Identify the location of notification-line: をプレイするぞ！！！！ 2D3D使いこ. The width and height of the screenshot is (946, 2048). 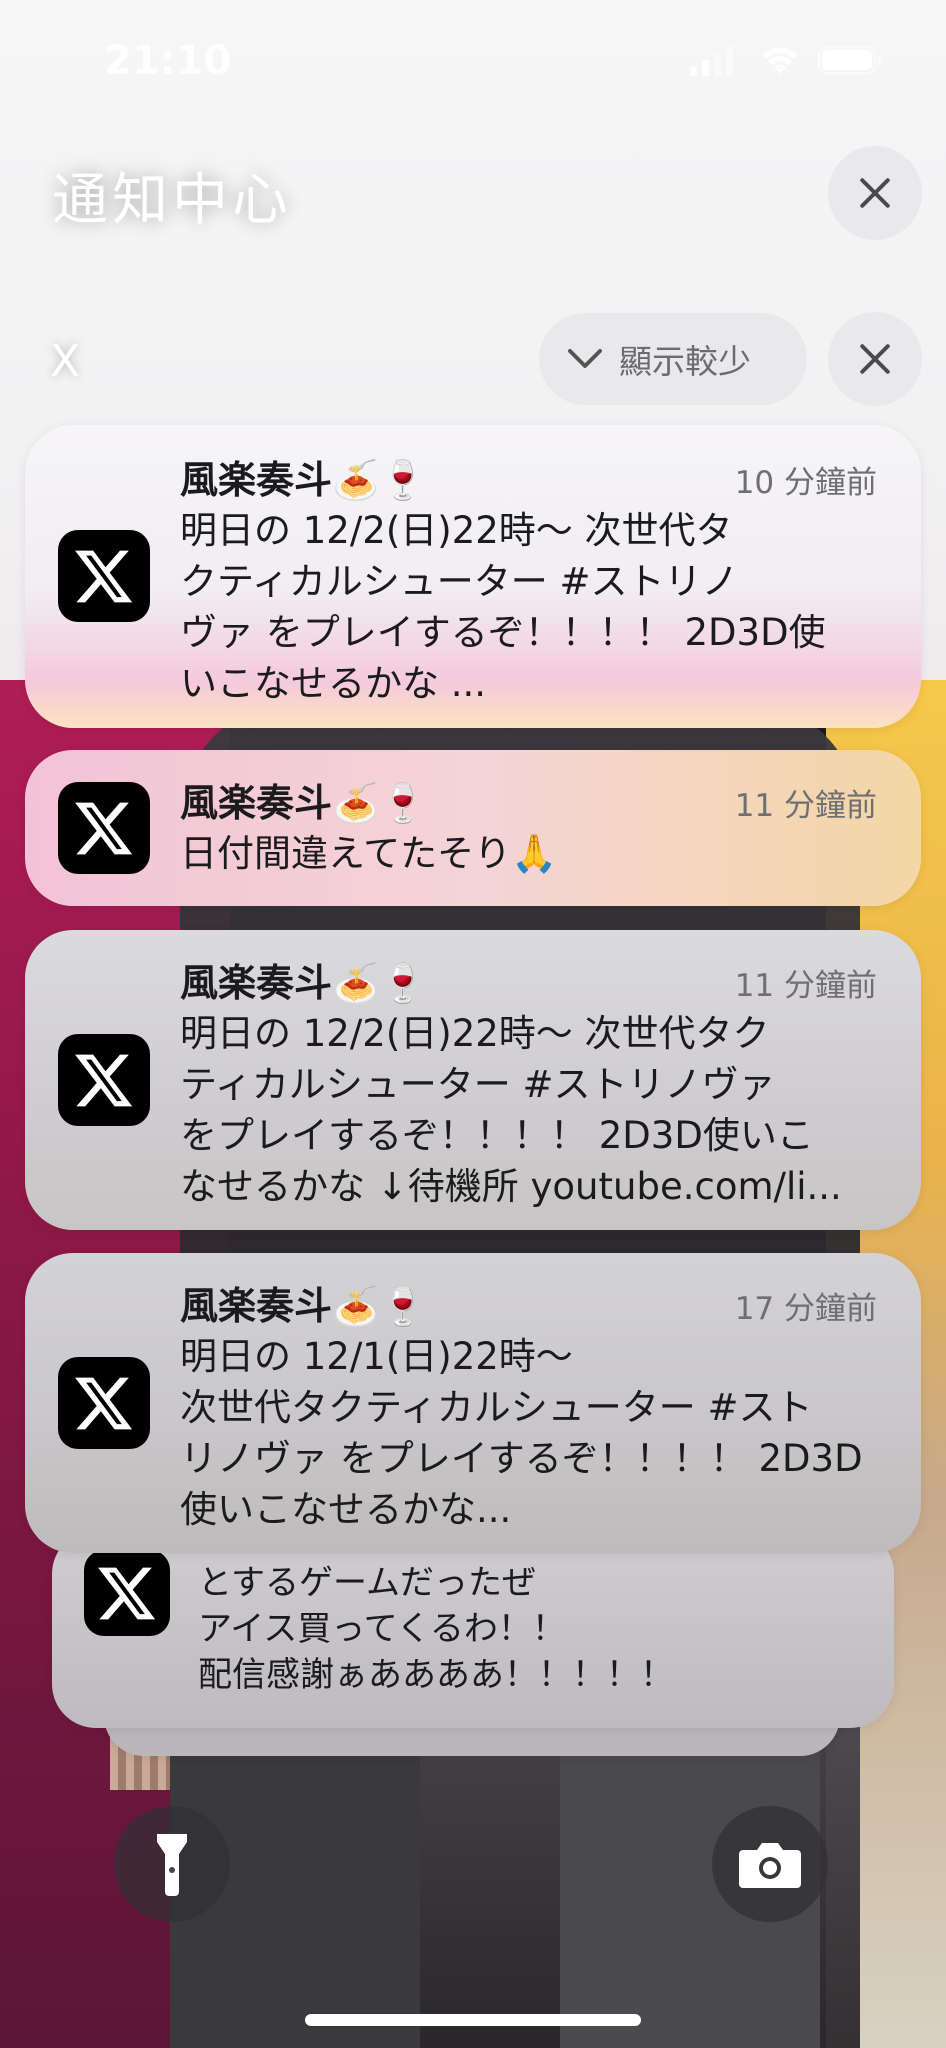
(497, 1135).